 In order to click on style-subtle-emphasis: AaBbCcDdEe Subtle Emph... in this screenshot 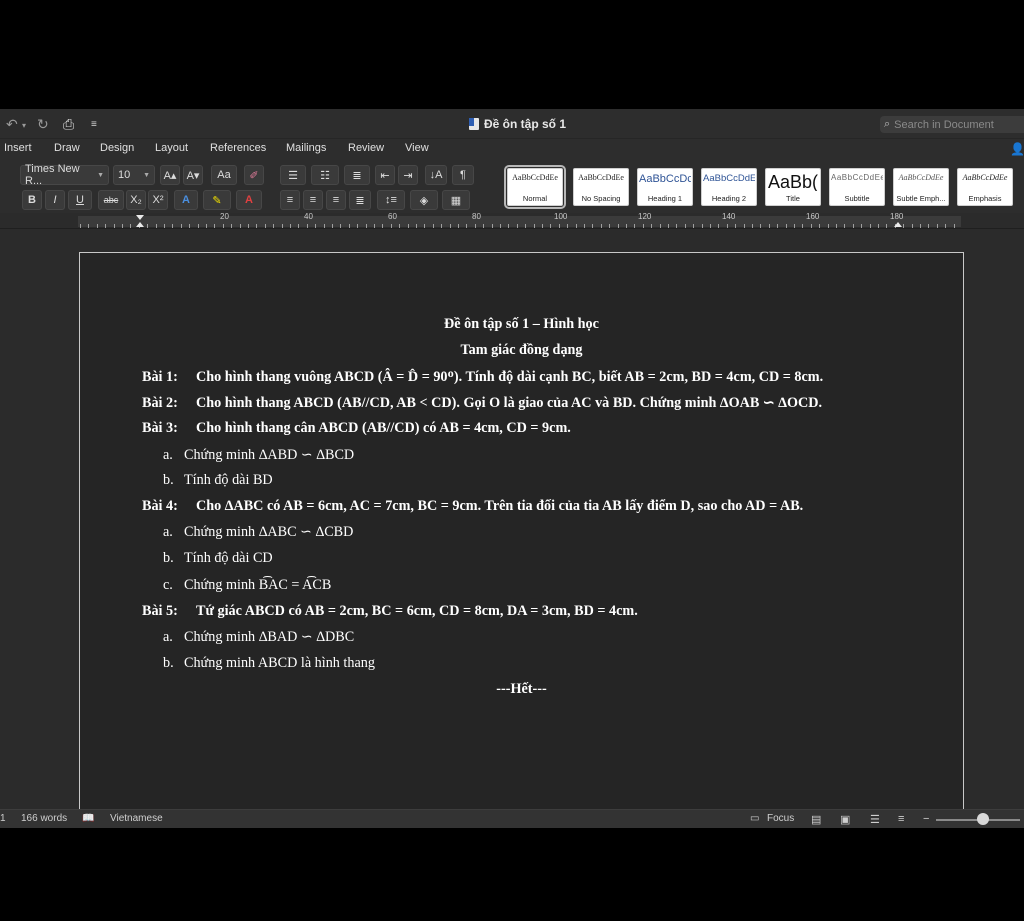, I will do `click(921, 187)`.